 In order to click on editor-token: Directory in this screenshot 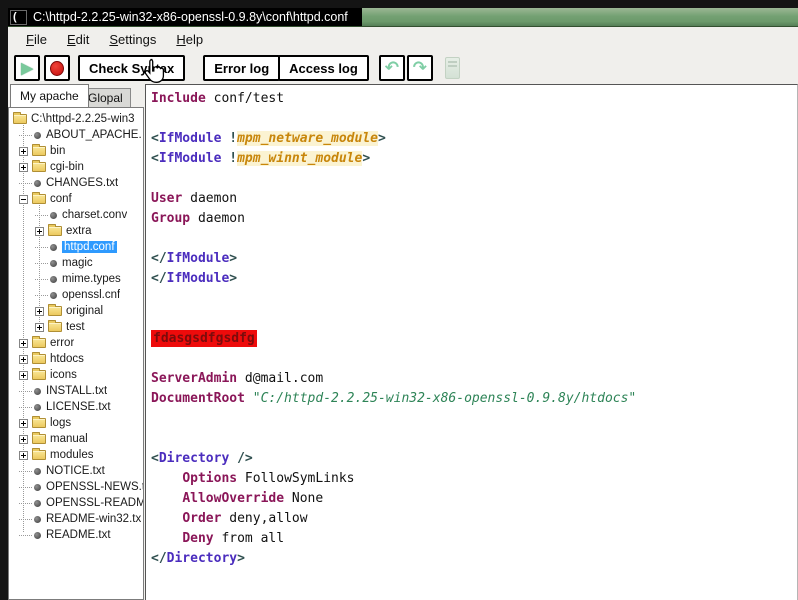, I will do `click(202, 558)`.